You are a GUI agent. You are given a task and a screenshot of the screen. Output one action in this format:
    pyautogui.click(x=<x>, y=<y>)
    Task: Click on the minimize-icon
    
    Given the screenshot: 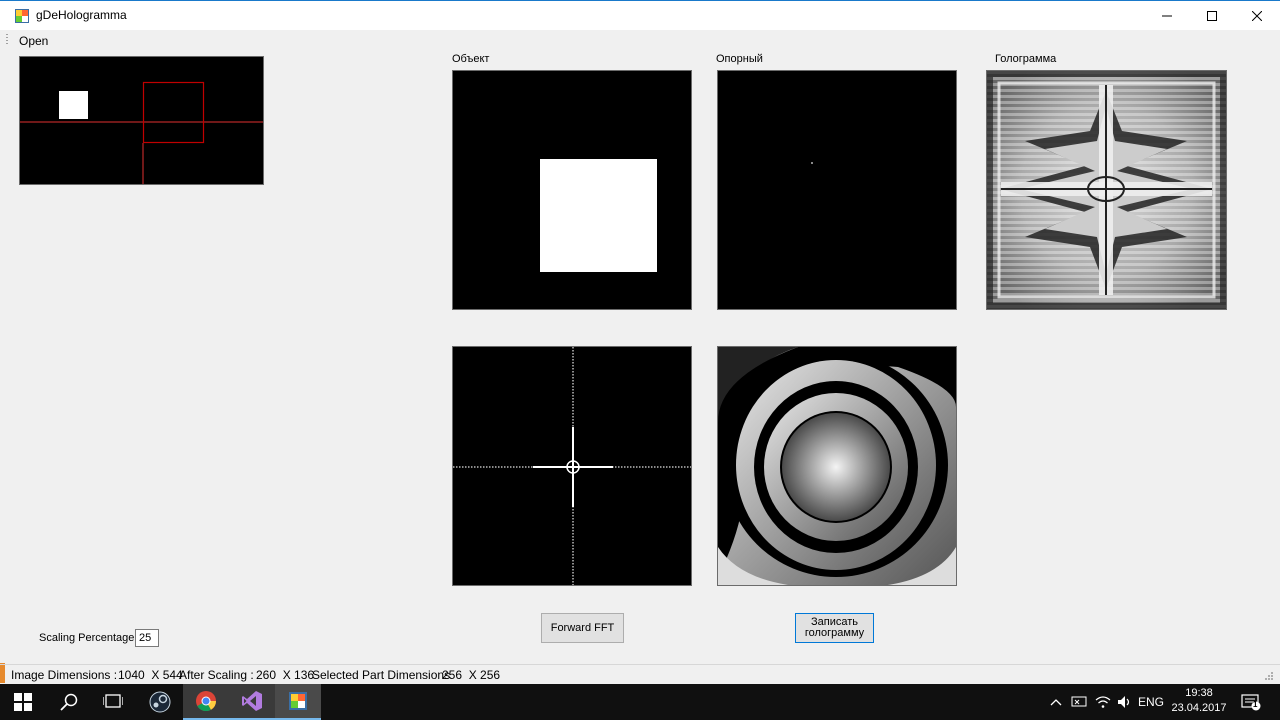 What is the action you would take?
    pyautogui.click(x=1167, y=15)
    